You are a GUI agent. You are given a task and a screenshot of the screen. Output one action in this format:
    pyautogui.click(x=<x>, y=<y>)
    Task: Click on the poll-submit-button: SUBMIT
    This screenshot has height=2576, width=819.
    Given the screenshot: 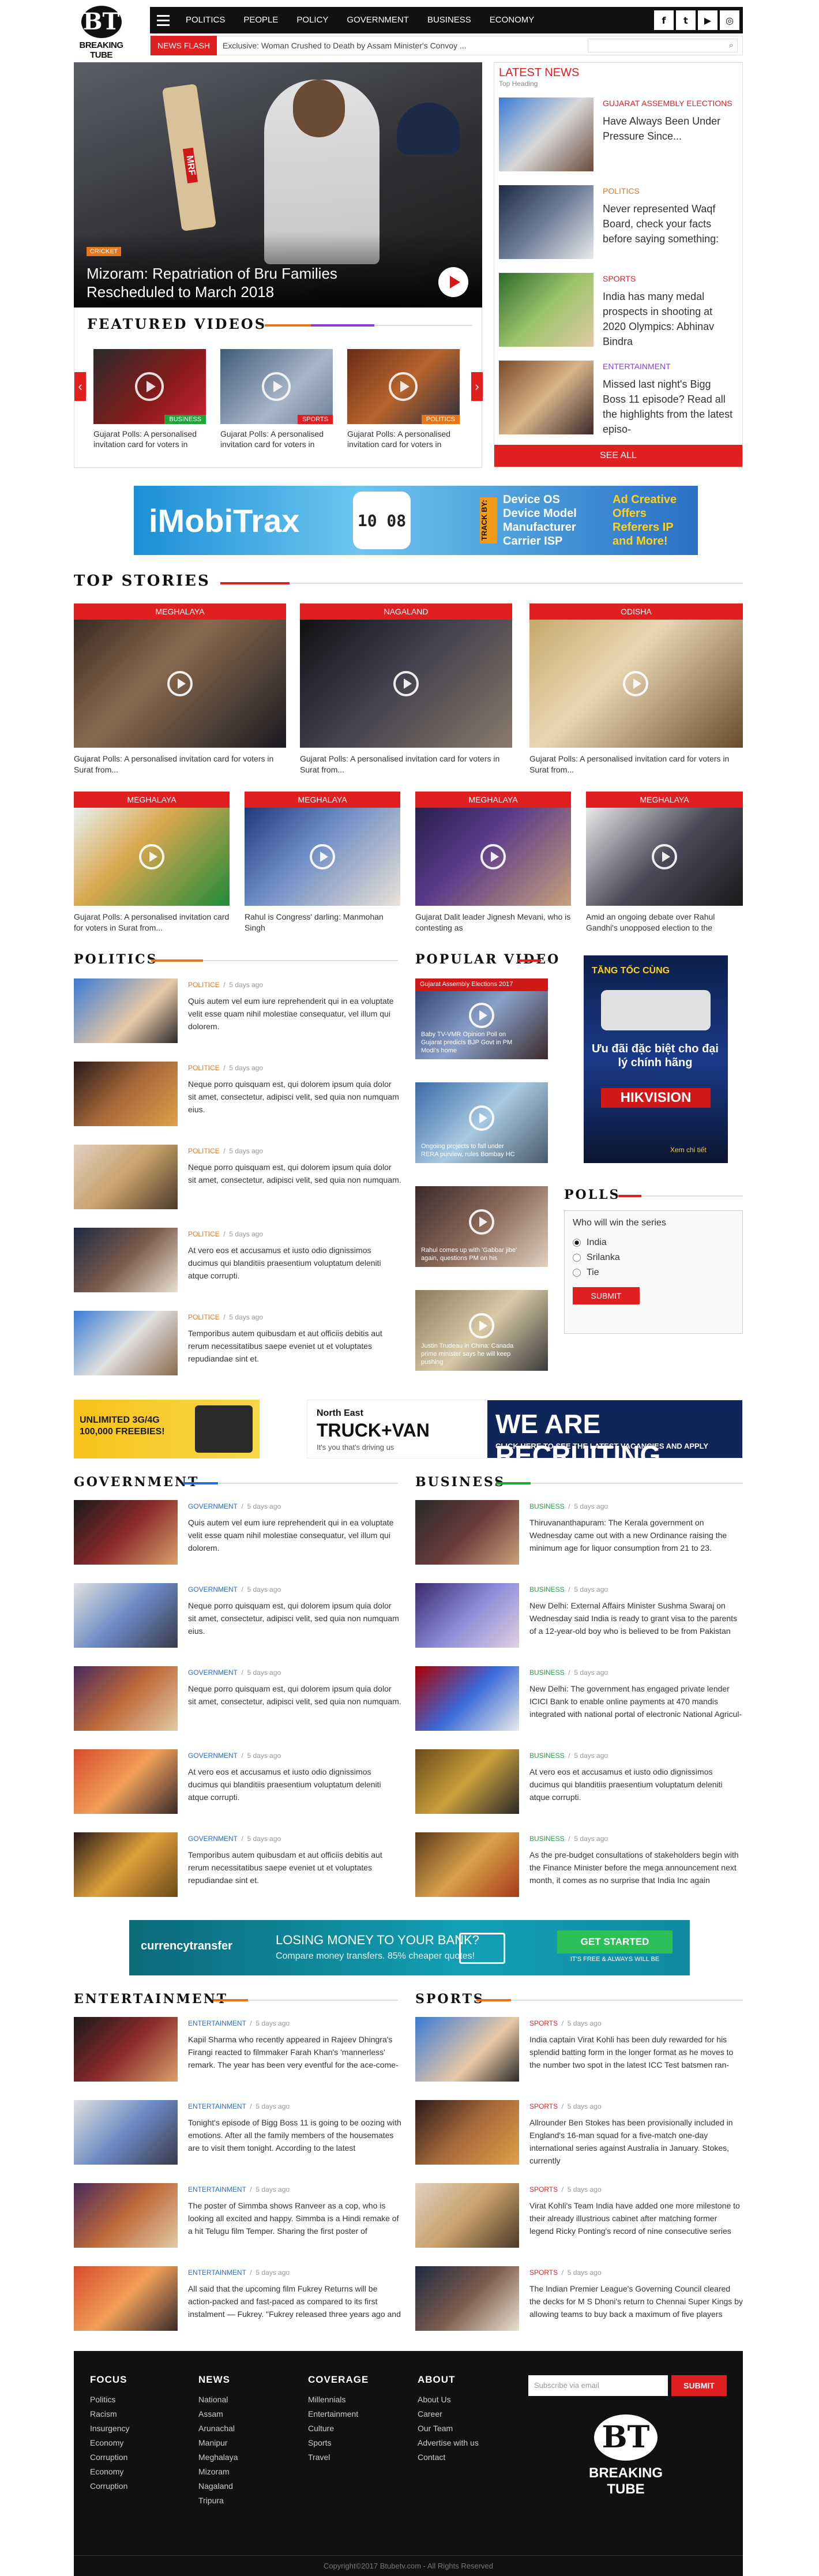 What is the action you would take?
    pyautogui.click(x=606, y=1295)
    